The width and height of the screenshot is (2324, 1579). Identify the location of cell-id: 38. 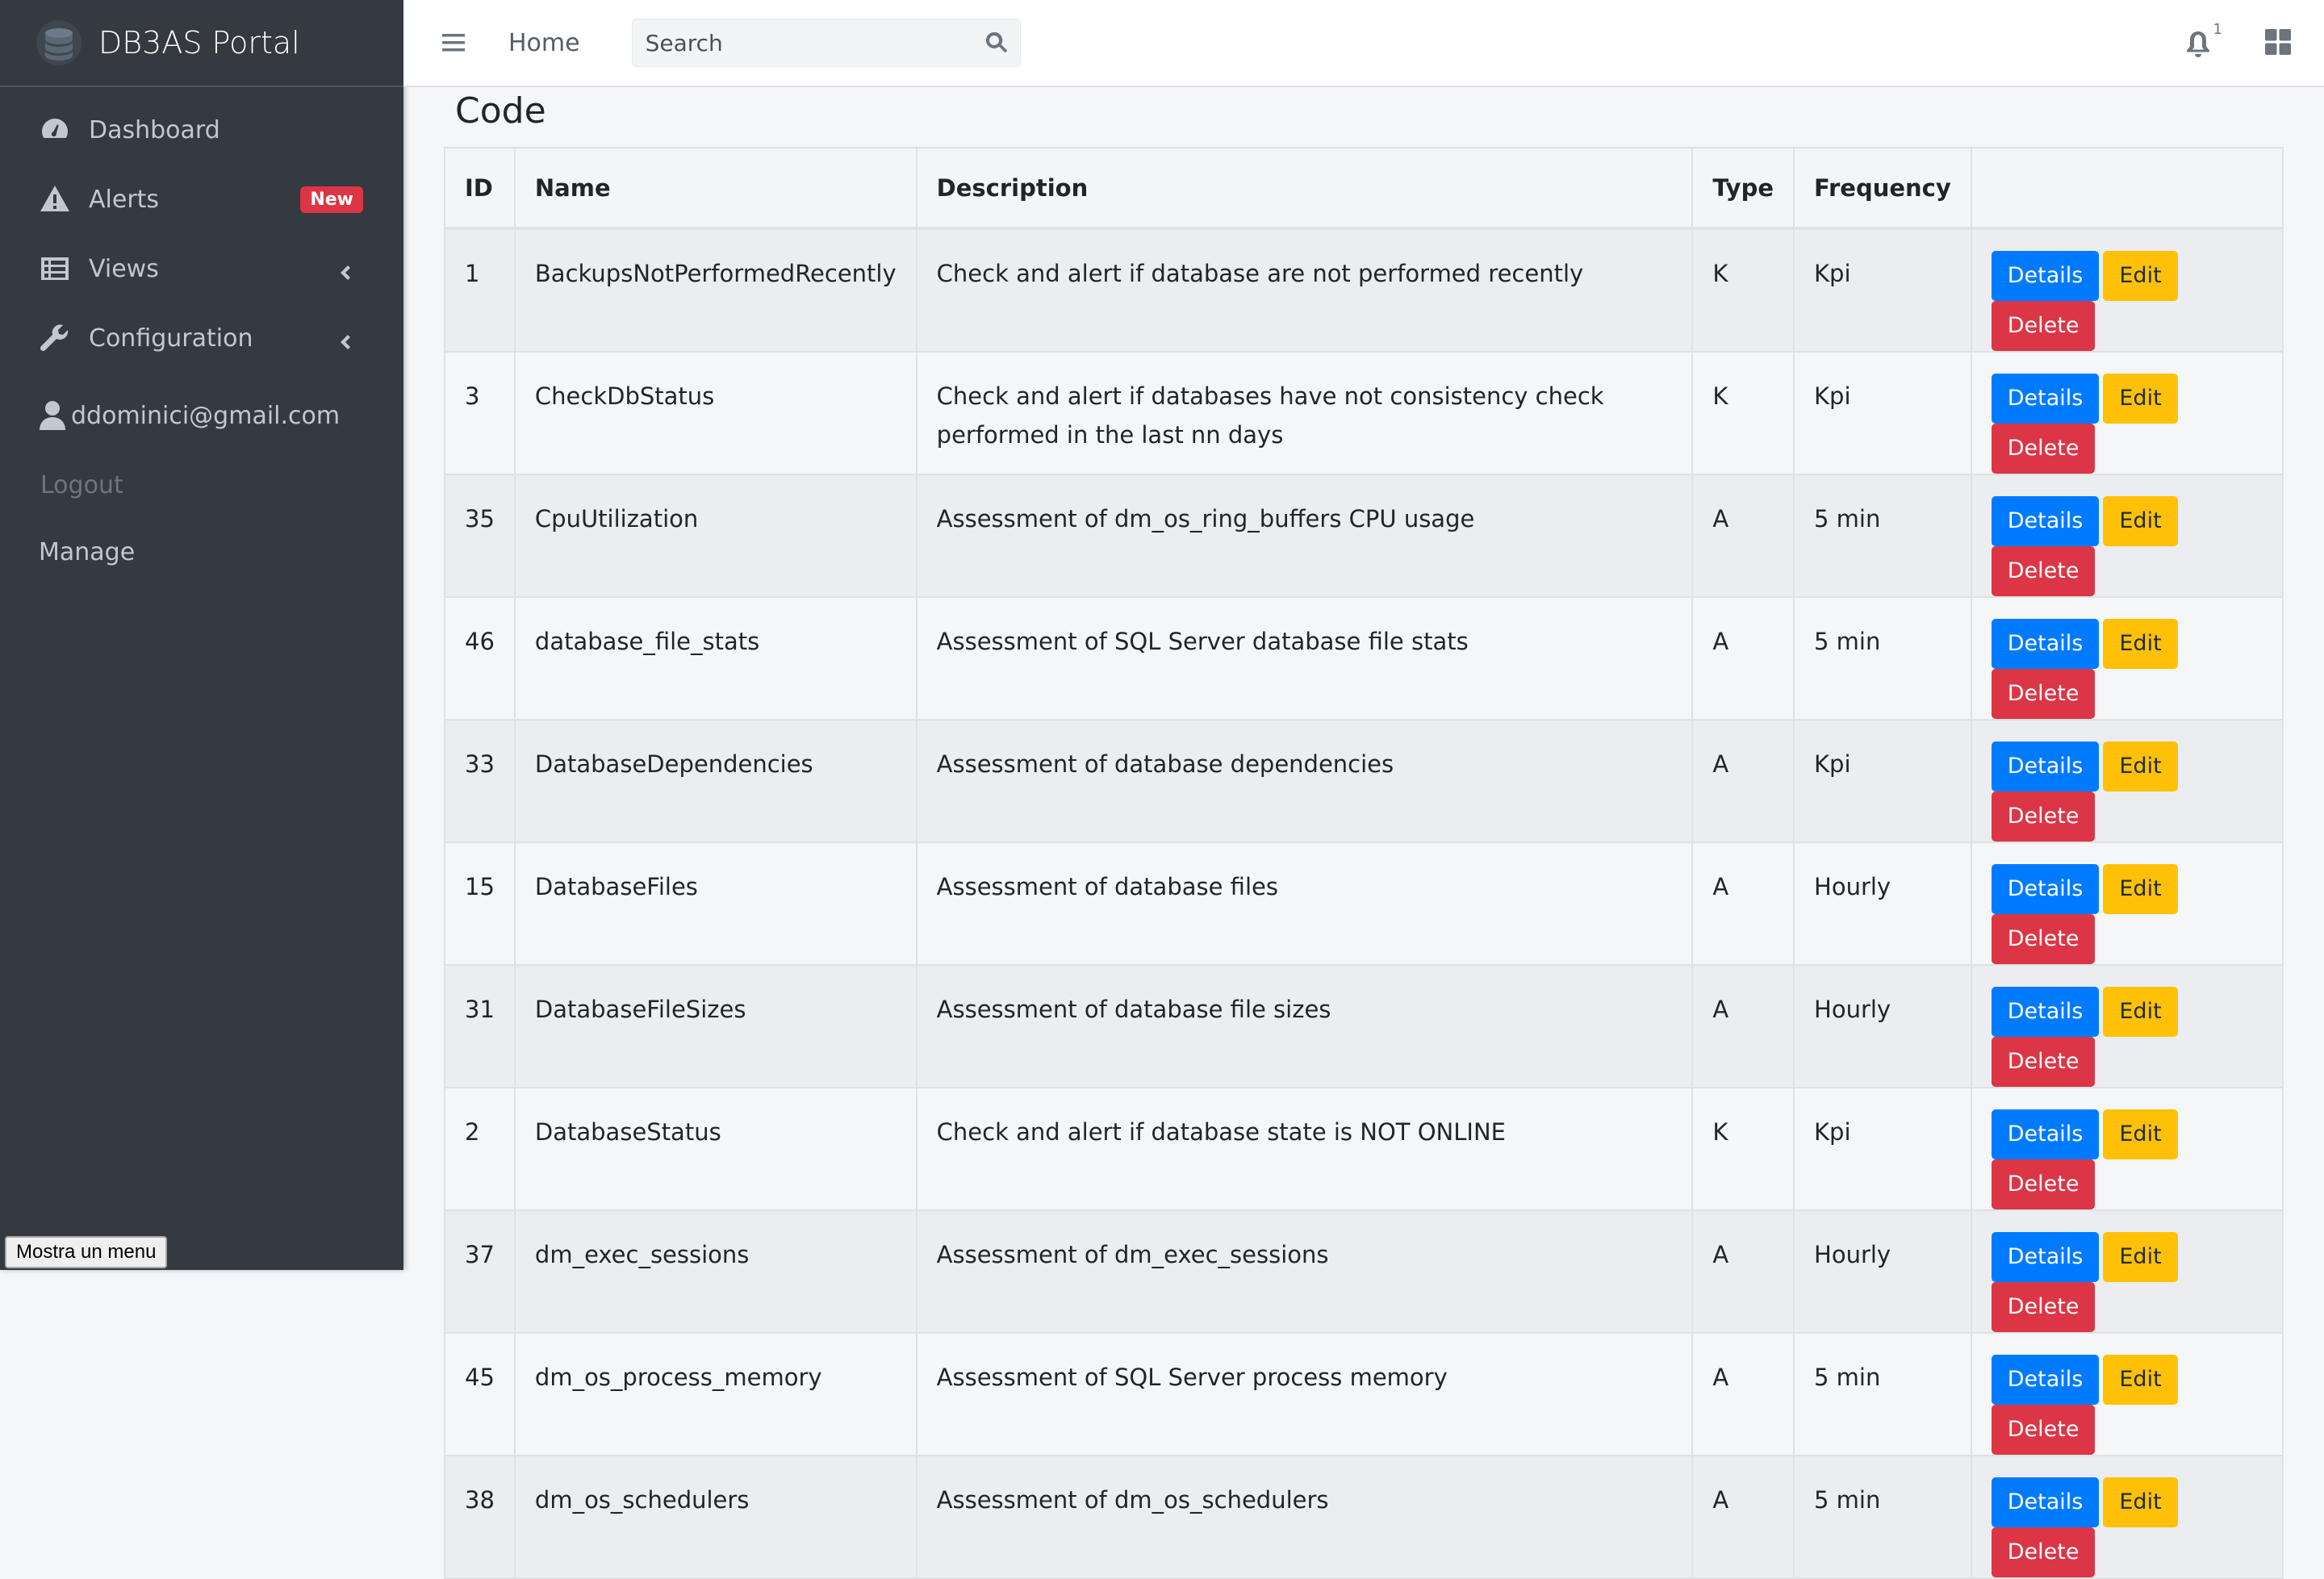
(480, 1517).